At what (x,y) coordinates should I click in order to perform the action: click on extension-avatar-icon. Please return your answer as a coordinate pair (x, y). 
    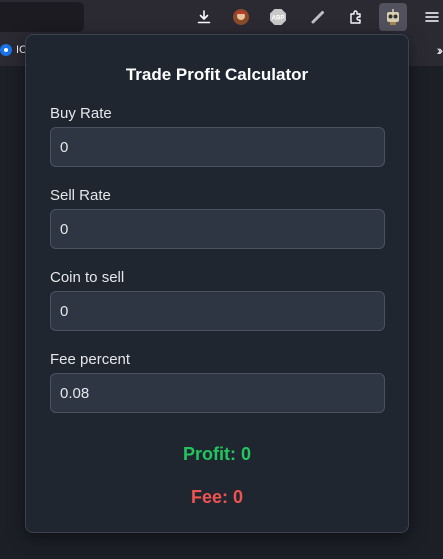
    Looking at the image, I should click on (241, 17).